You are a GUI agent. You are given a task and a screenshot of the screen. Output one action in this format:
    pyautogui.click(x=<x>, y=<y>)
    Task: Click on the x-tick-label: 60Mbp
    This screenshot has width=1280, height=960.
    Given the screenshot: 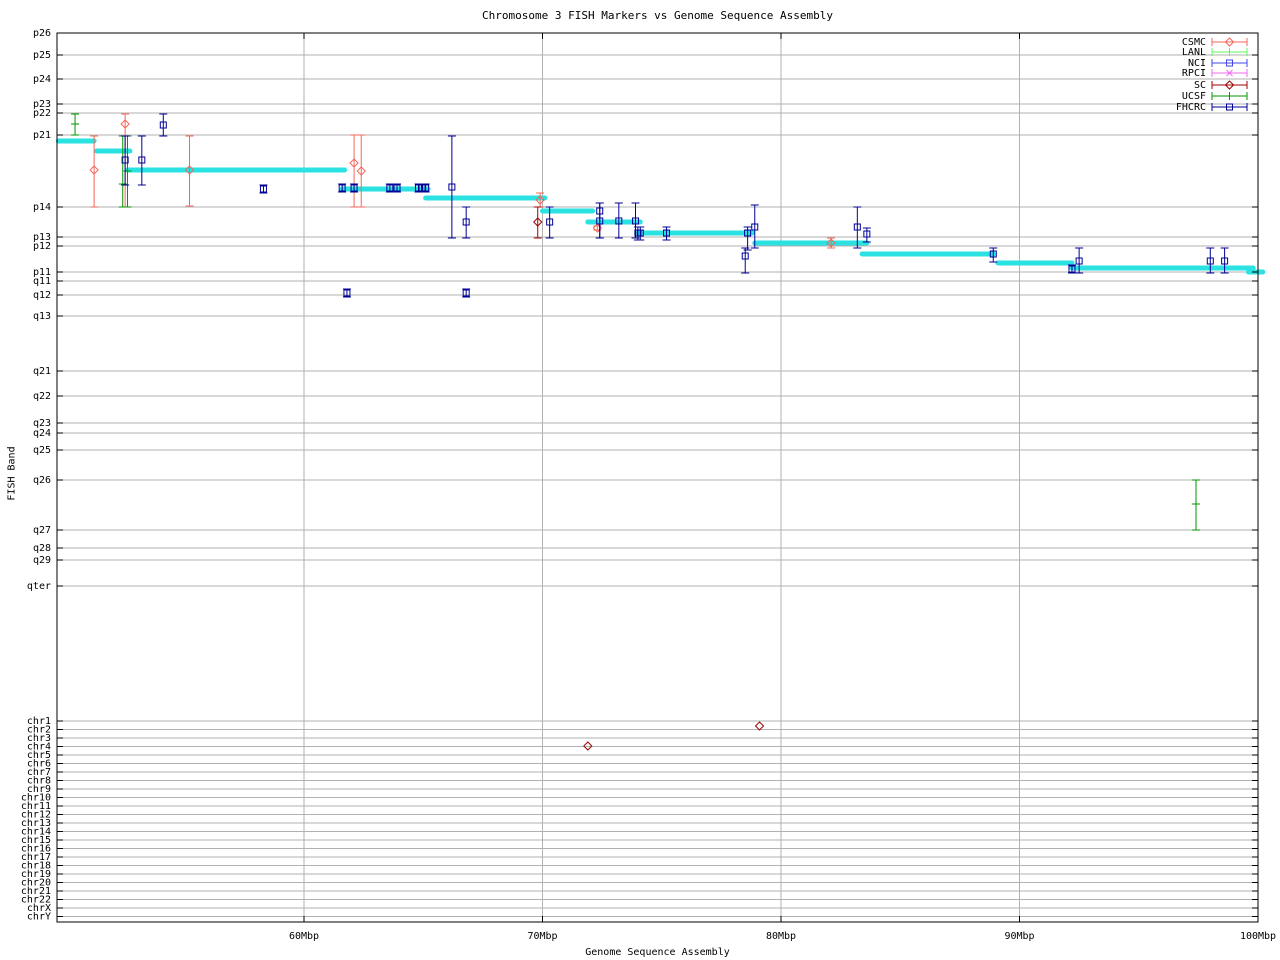 What is the action you would take?
    pyautogui.click(x=304, y=936)
    